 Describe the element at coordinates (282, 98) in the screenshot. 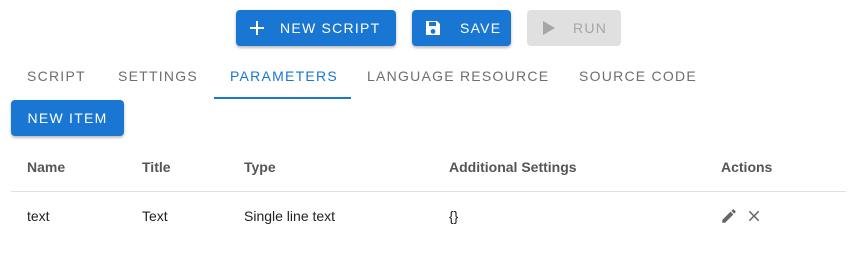

I see `active-tab-indicator` at that location.